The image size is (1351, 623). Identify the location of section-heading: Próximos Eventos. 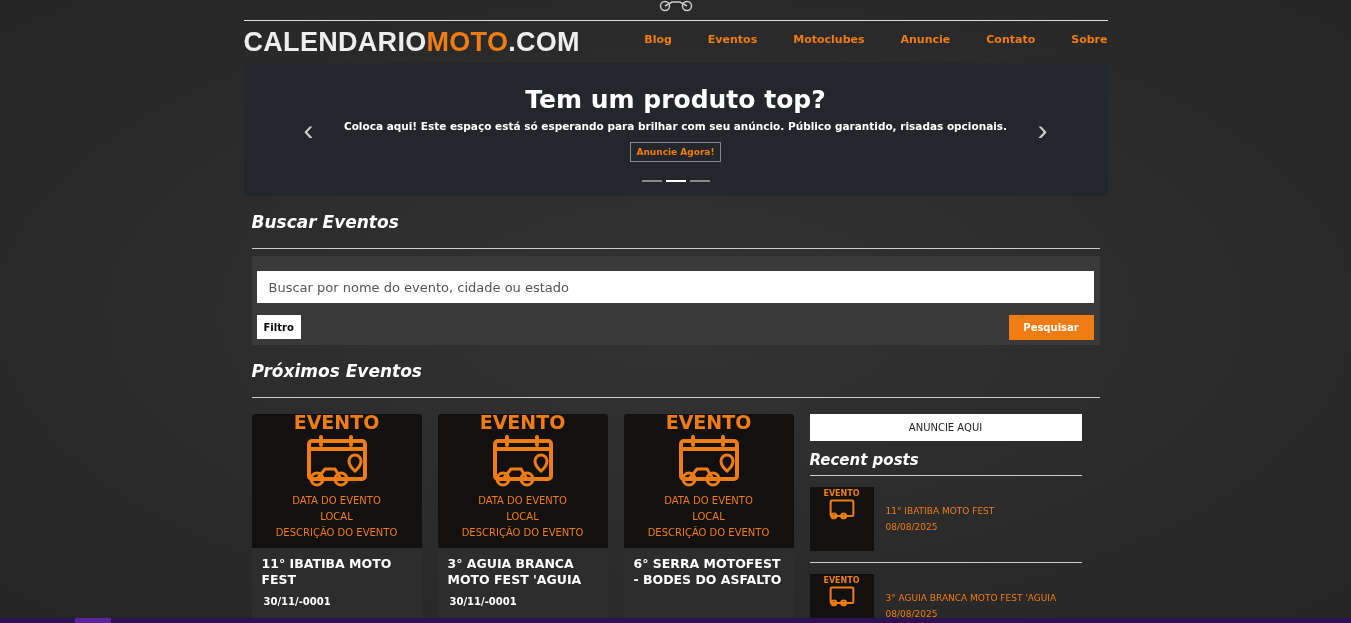
(675, 371).